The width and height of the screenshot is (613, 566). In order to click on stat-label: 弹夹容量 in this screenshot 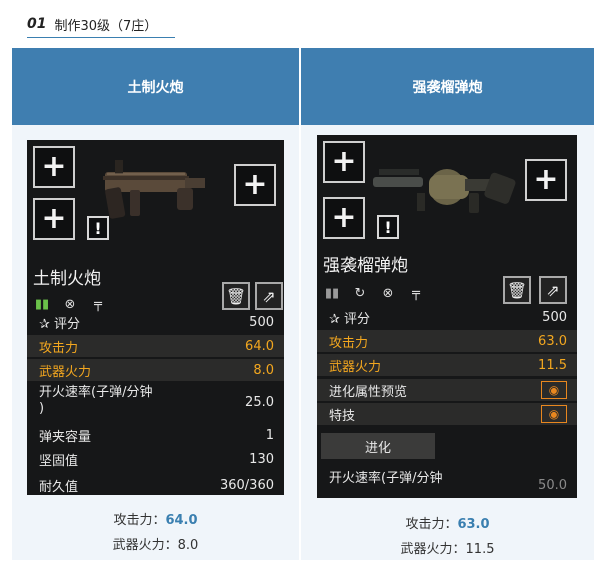, I will do `click(65, 437)`.